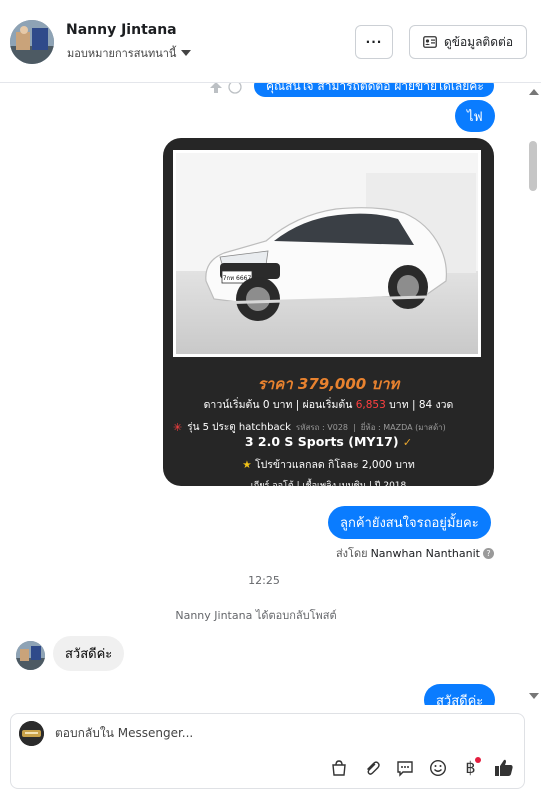  What do you see at coordinates (534, 92) in the screenshot?
I see `scroll-up-arrow-icon` at bounding box center [534, 92].